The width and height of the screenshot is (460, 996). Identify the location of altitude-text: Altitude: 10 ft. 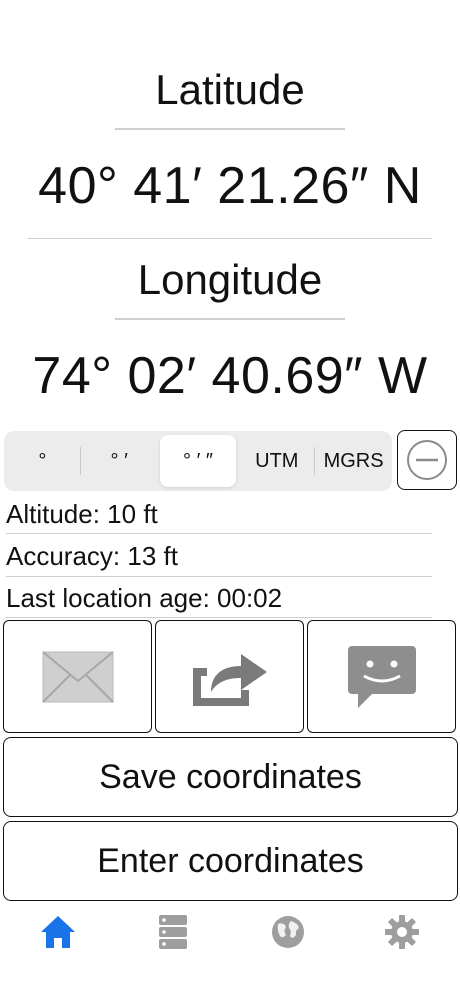
(82, 514).